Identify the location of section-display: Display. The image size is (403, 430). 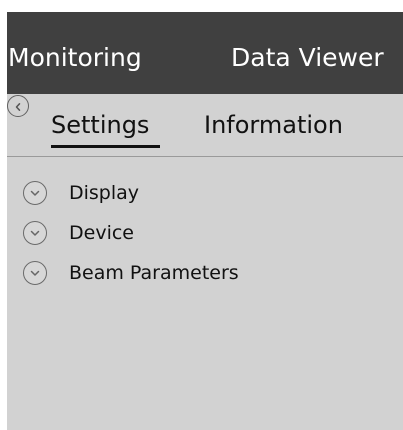
(205, 194).